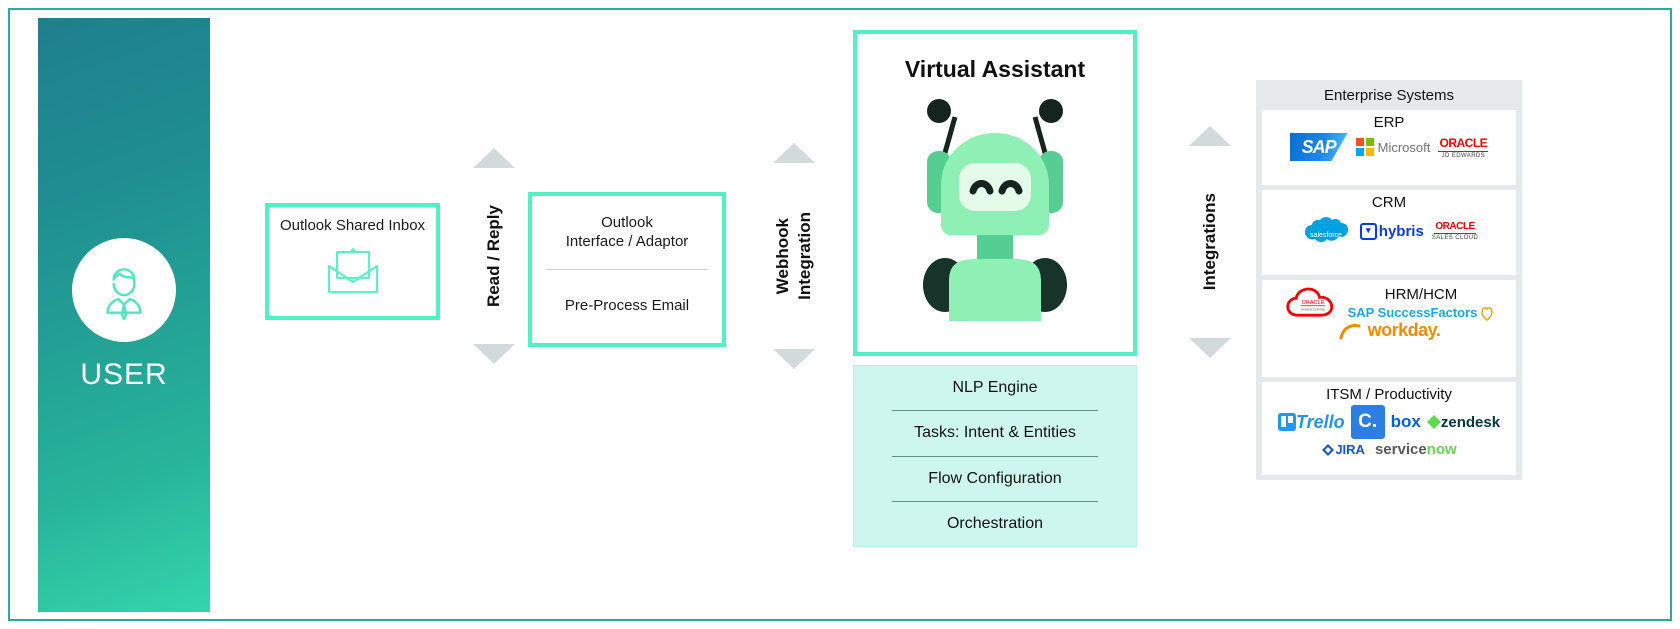 The image size is (1680, 629). I want to click on workday-logo: workday., so click(1404, 330).